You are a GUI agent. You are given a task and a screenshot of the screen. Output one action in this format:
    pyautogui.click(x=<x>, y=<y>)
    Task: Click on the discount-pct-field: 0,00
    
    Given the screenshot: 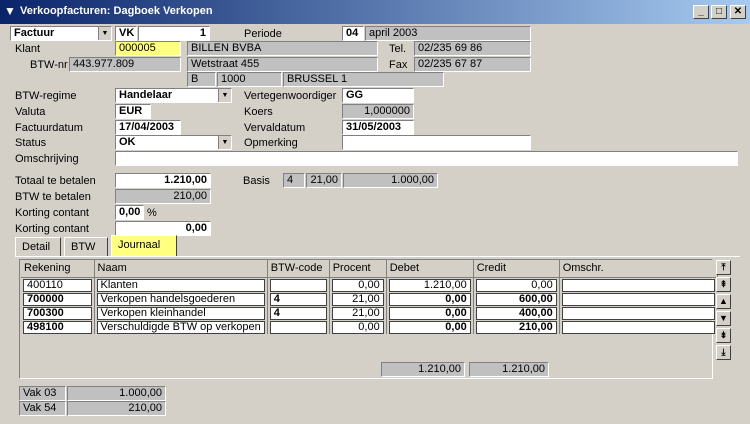 What is the action you would take?
    pyautogui.click(x=129, y=212)
    